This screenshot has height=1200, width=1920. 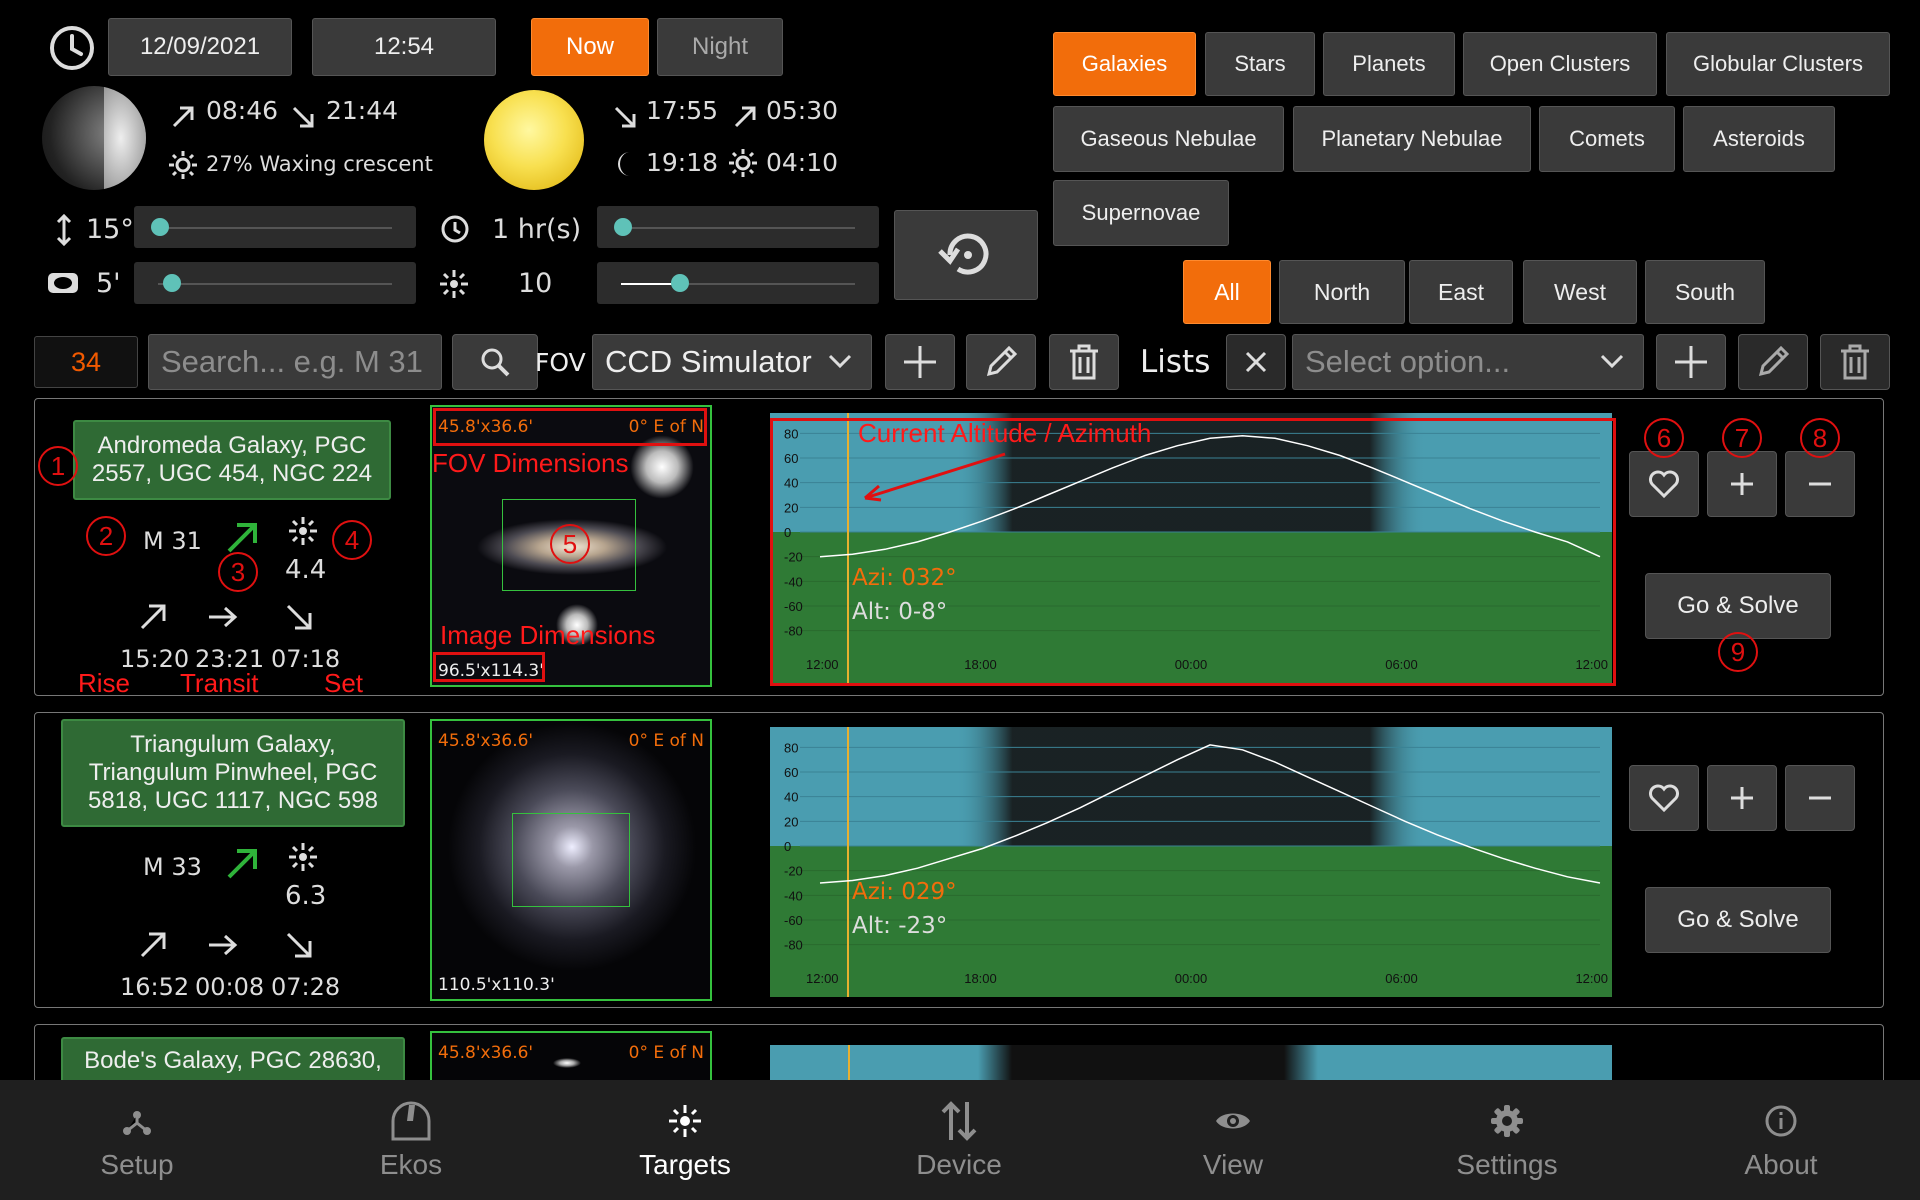 I want to click on annotation-set: Set, so click(x=344, y=683).